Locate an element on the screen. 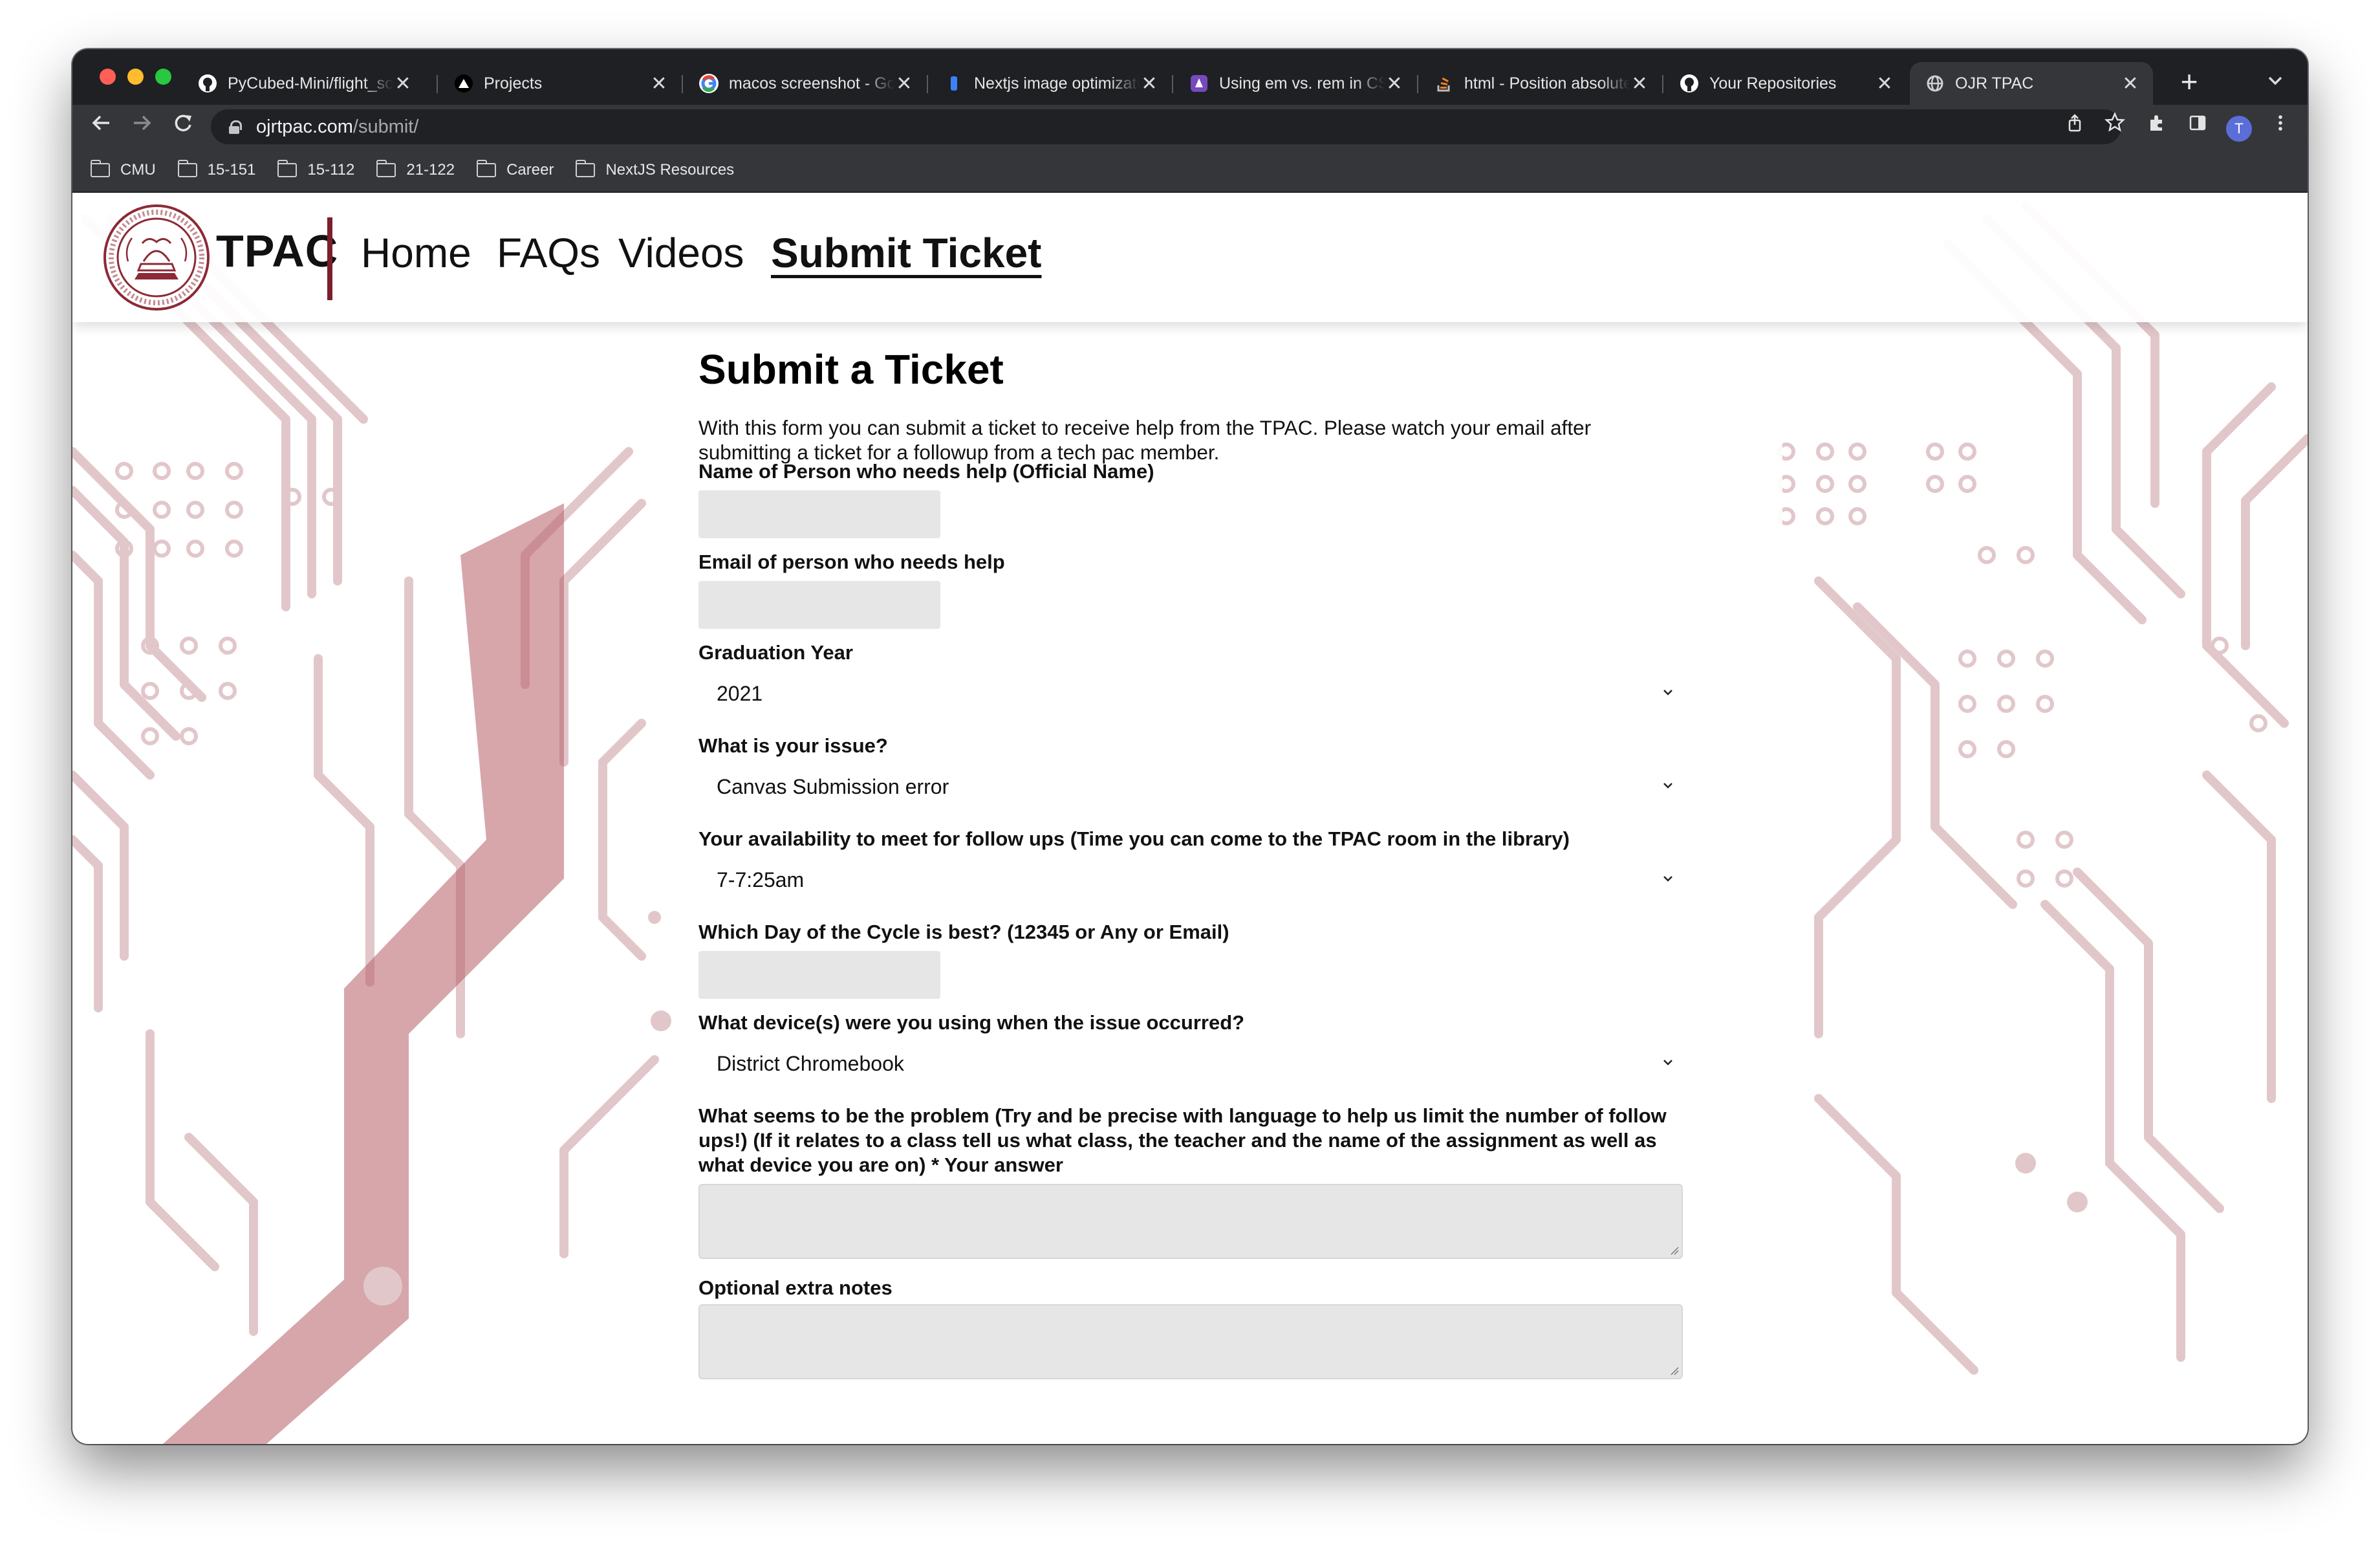  minimize-window-button is located at coordinates (135, 77).